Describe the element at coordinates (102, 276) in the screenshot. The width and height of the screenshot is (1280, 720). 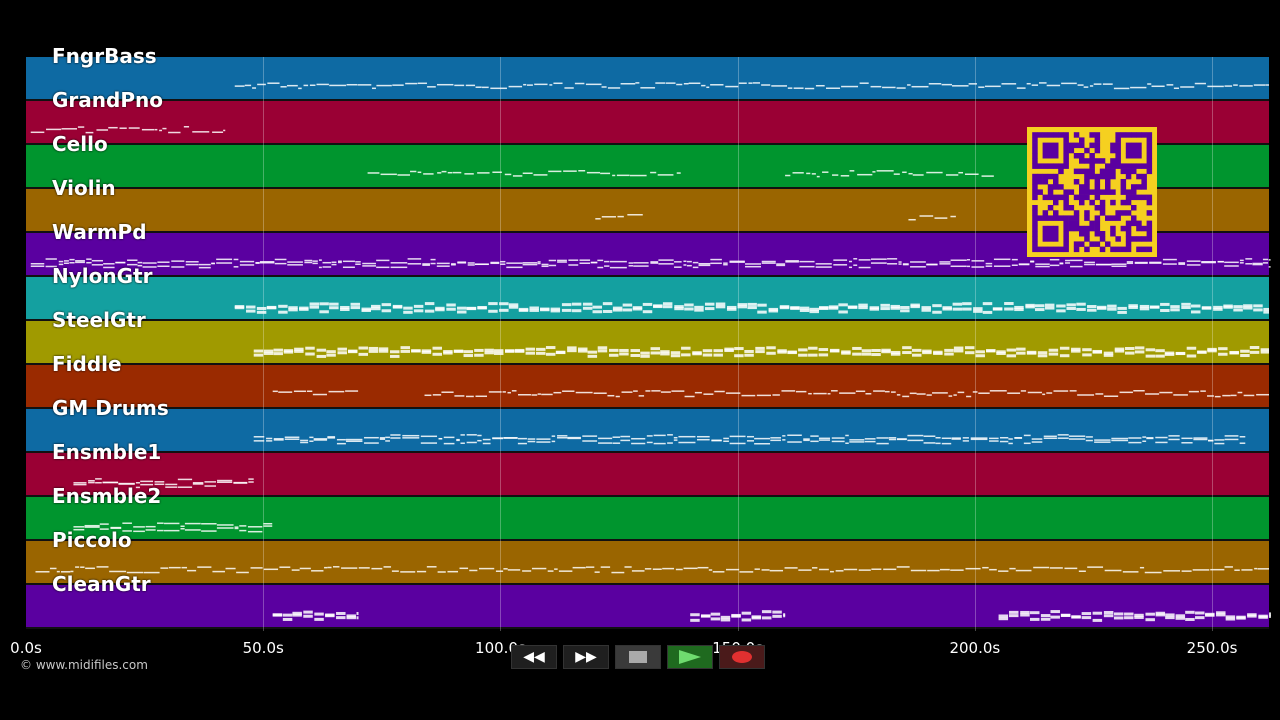
I see `track-label: NylonGtr` at that location.